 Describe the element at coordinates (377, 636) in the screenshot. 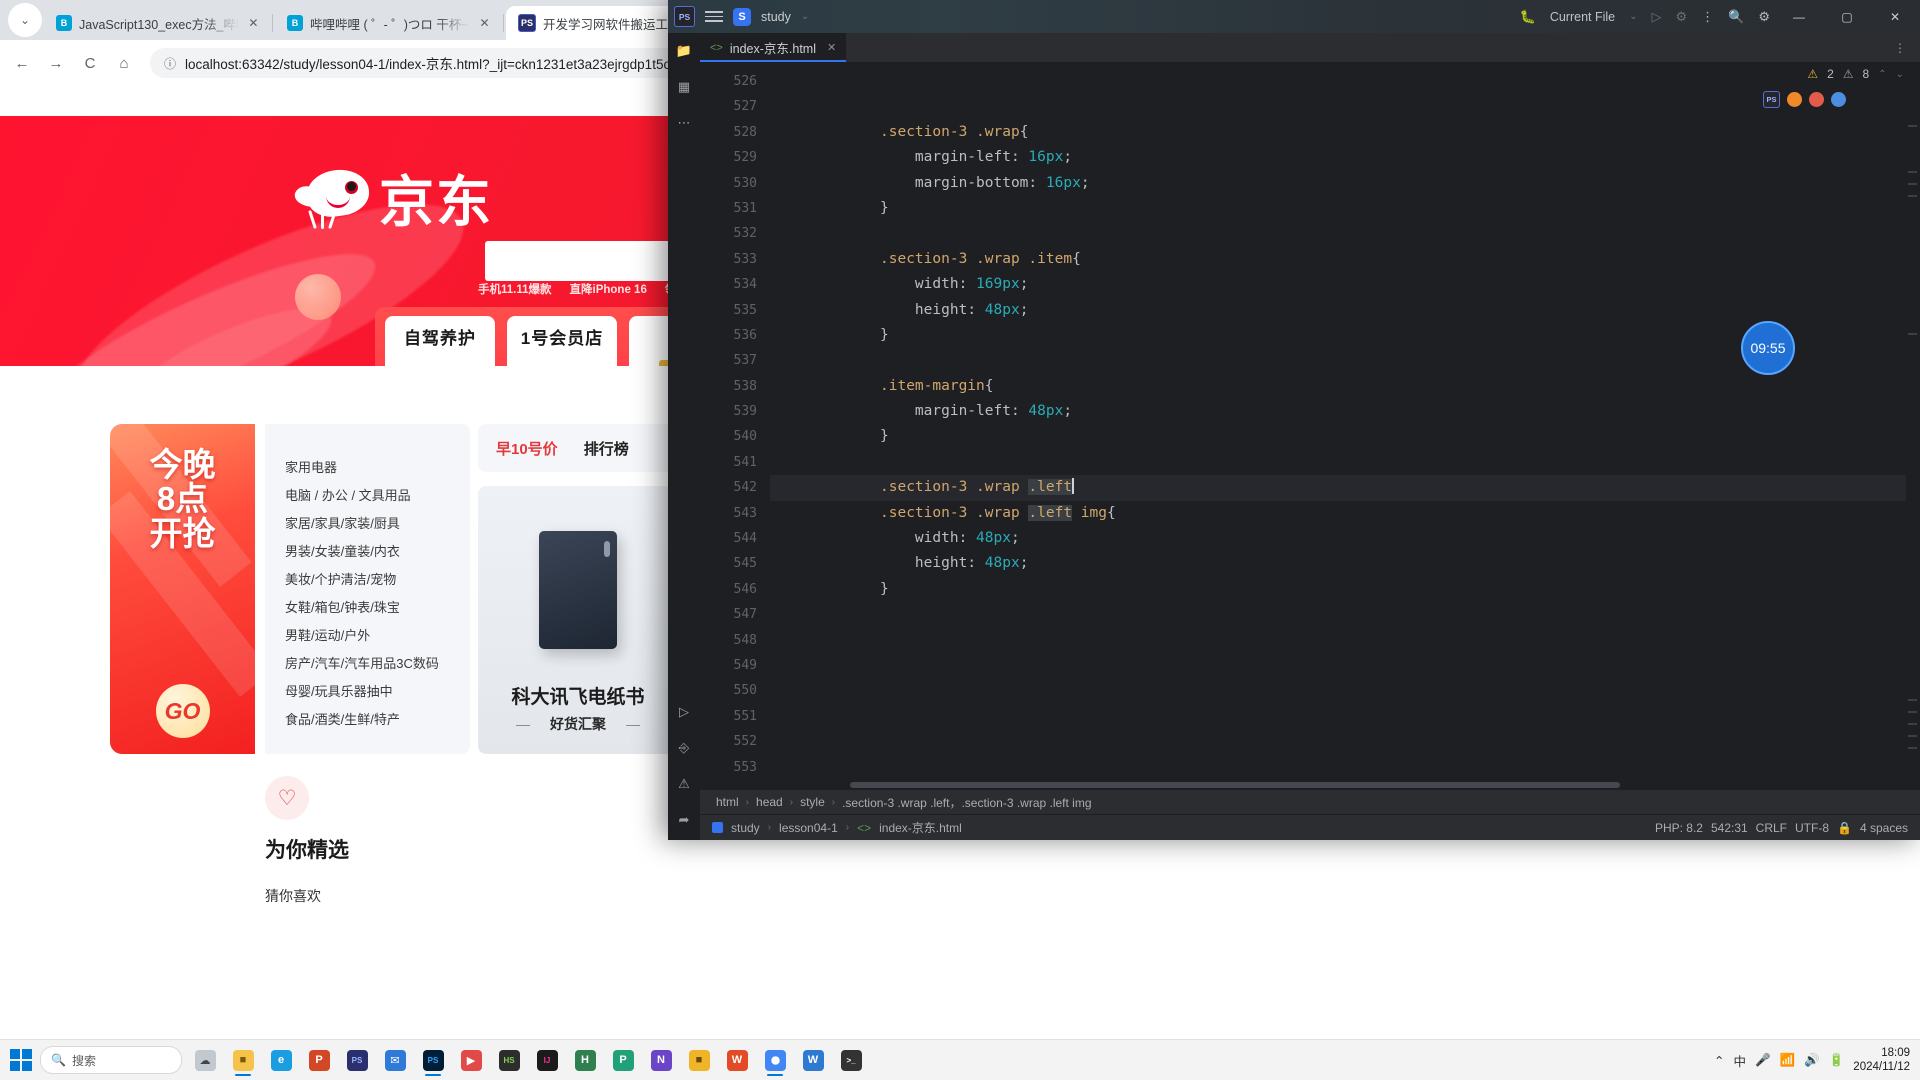

I see `category-item-7: 男鞋/运动/户外` at that location.